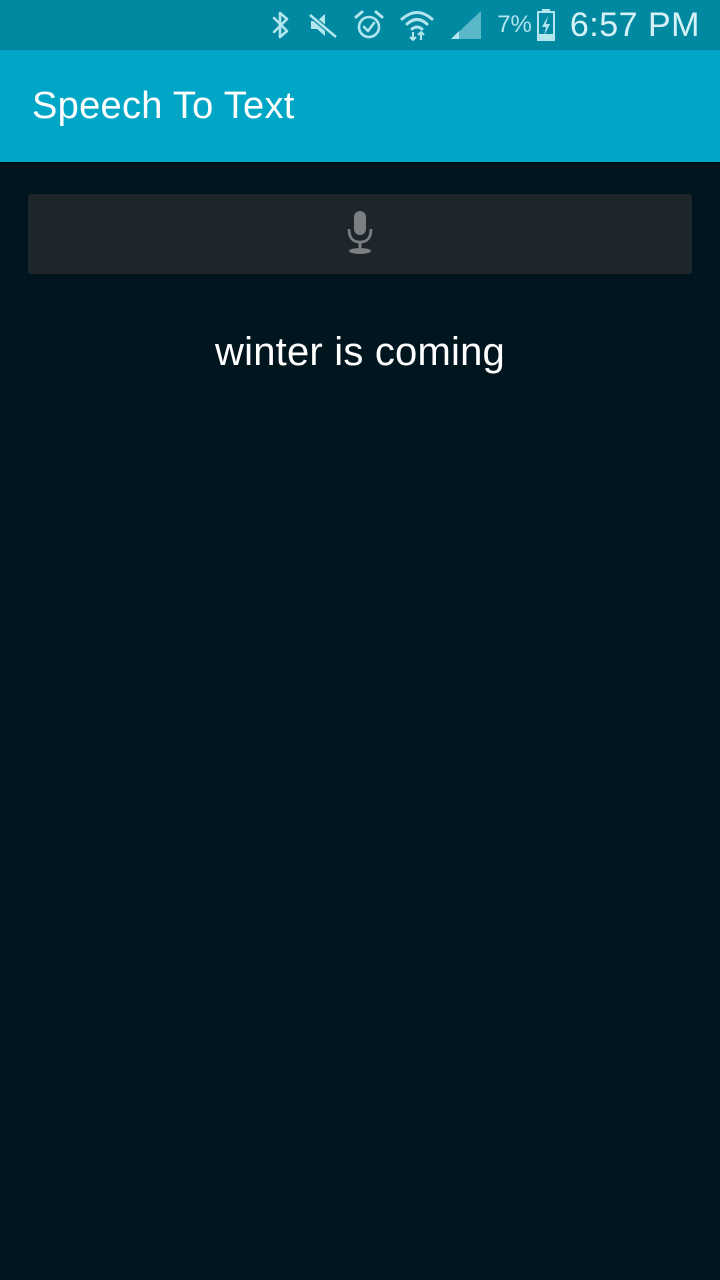 This screenshot has width=720, height=1280. Describe the element at coordinates (417, 25) in the screenshot. I see `wifi-icon` at that location.